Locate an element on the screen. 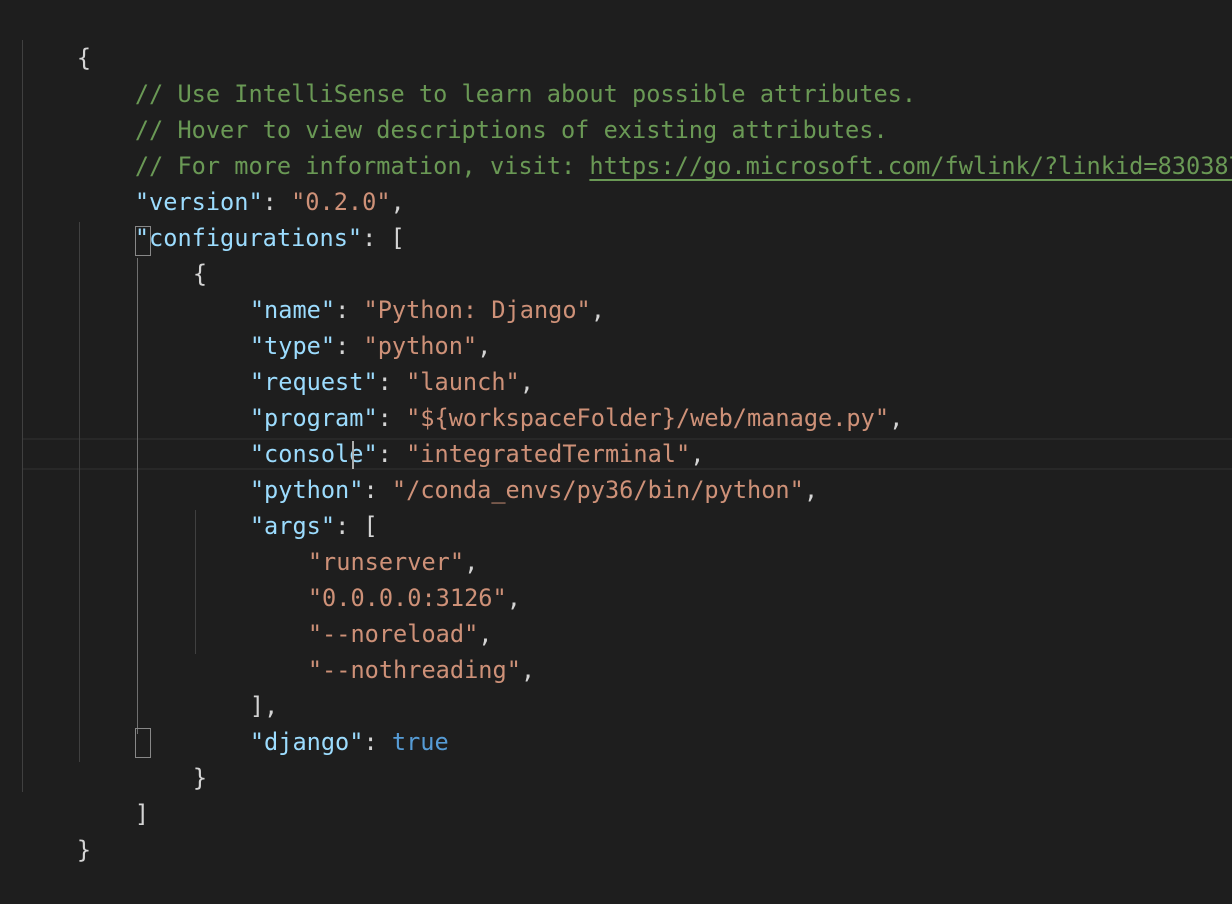  code-line: "request": "launch", is located at coordinates (363, 362).